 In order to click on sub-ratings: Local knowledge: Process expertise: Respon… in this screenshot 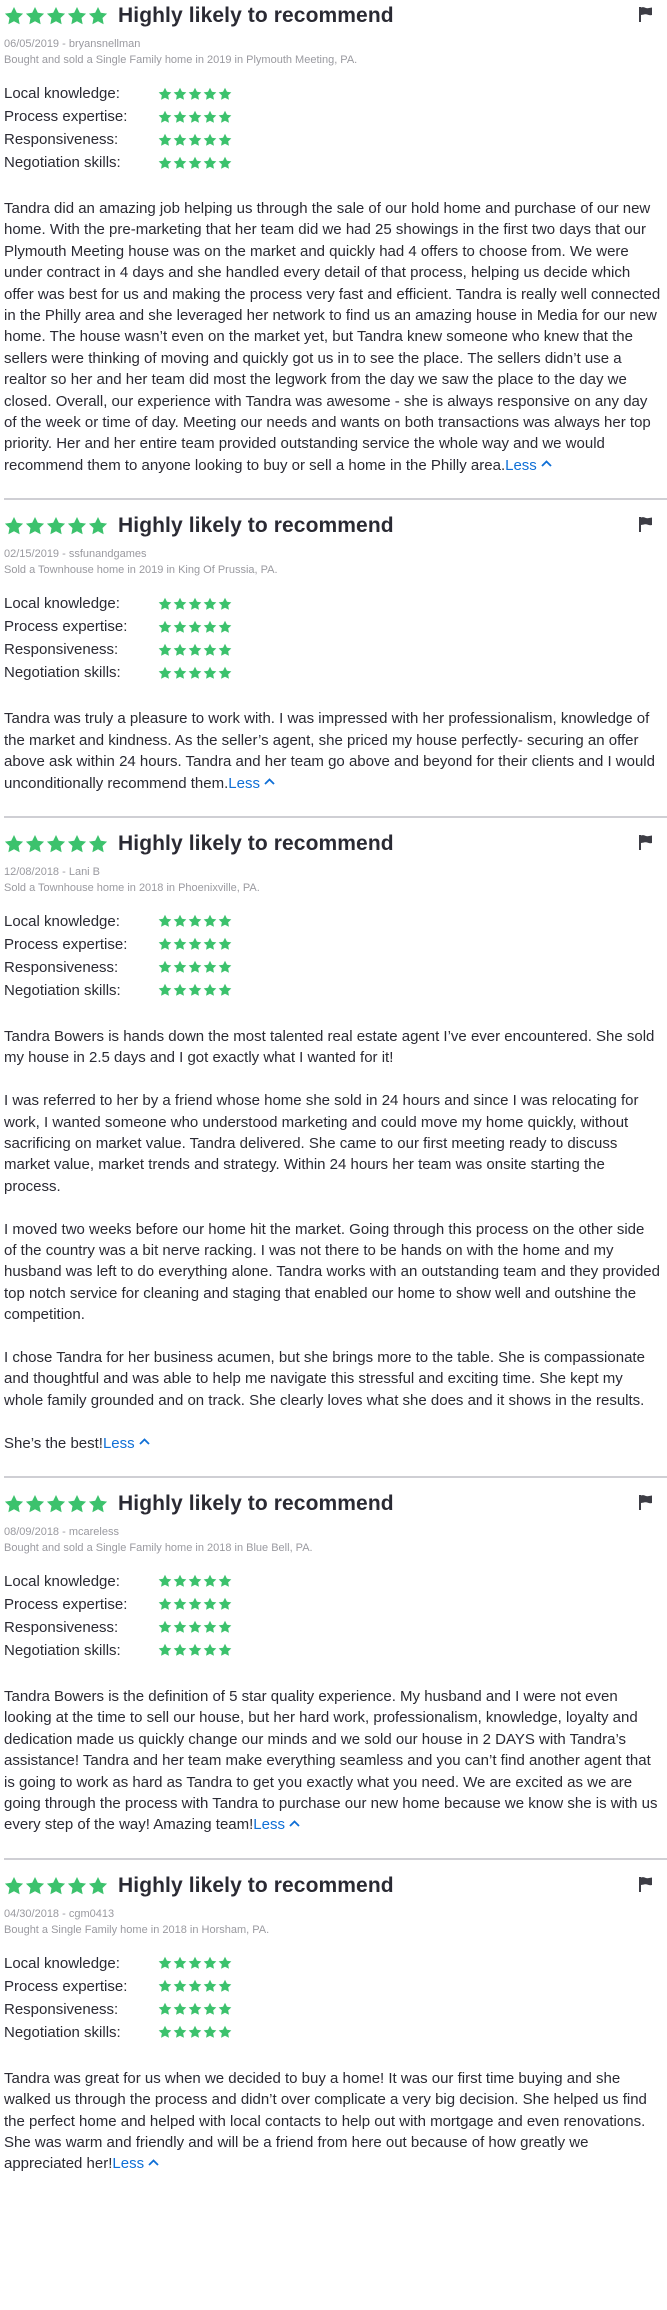, I will do `click(335, 1998)`.